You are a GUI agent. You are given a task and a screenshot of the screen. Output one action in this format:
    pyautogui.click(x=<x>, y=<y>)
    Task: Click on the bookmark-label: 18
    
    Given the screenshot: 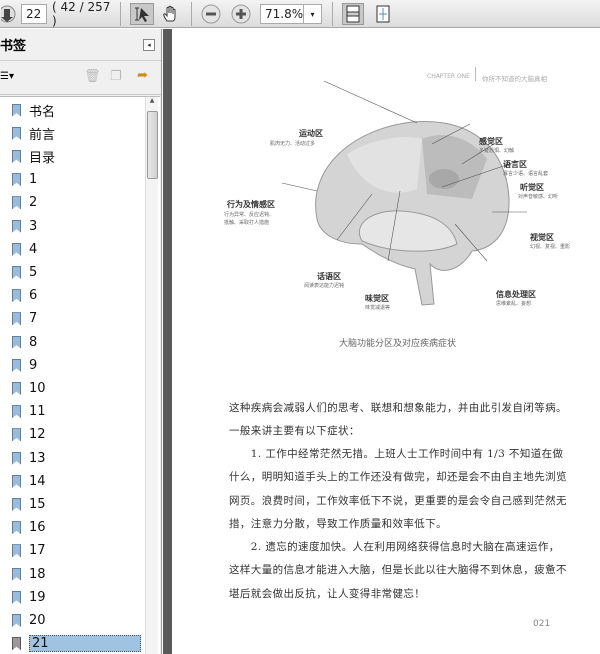 What is the action you would take?
    pyautogui.click(x=37, y=574)
    